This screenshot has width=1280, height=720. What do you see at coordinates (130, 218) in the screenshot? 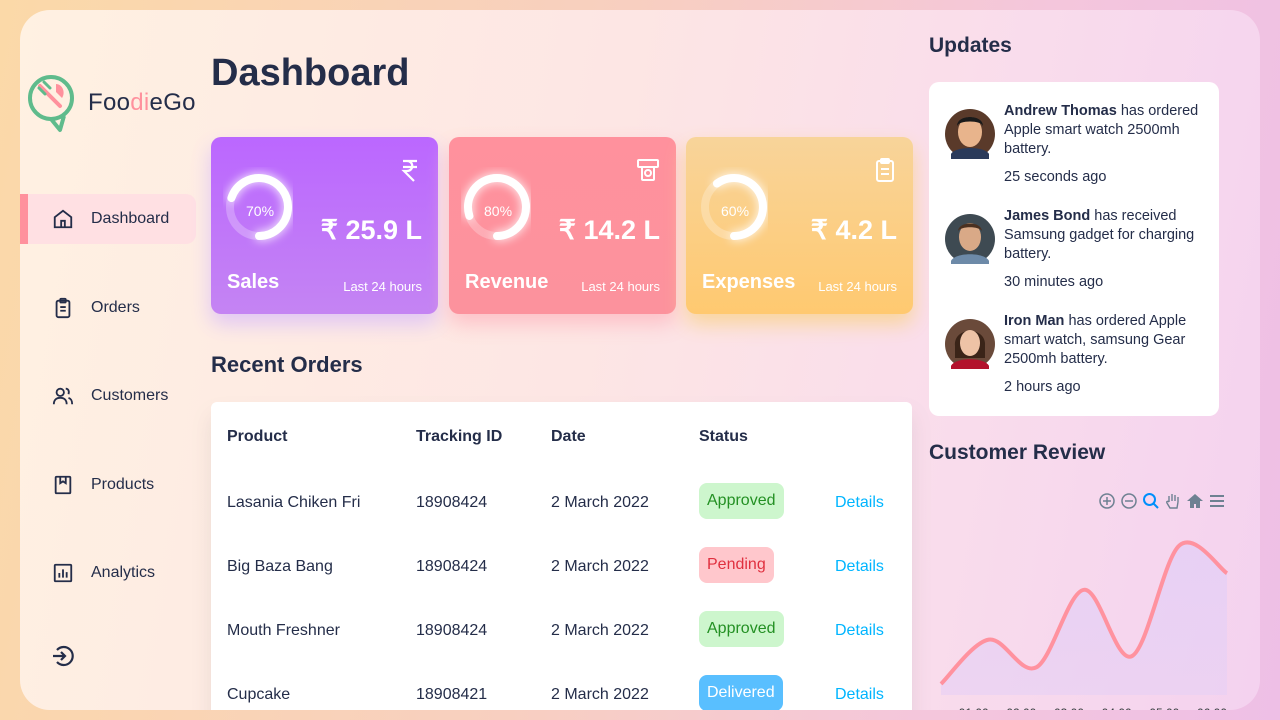
I see `sidebar-item-label: Dashboard` at bounding box center [130, 218].